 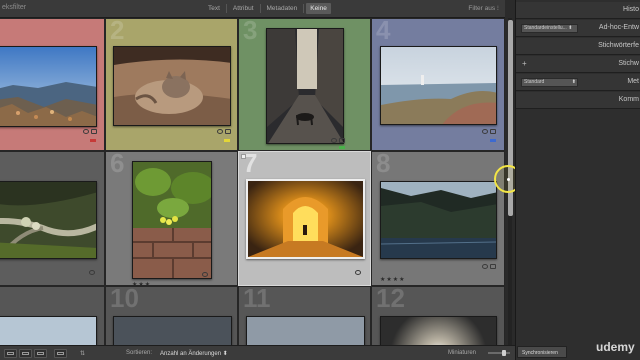 What do you see at coordinates (250, 31) in the screenshot?
I see `cell-index: 3` at bounding box center [250, 31].